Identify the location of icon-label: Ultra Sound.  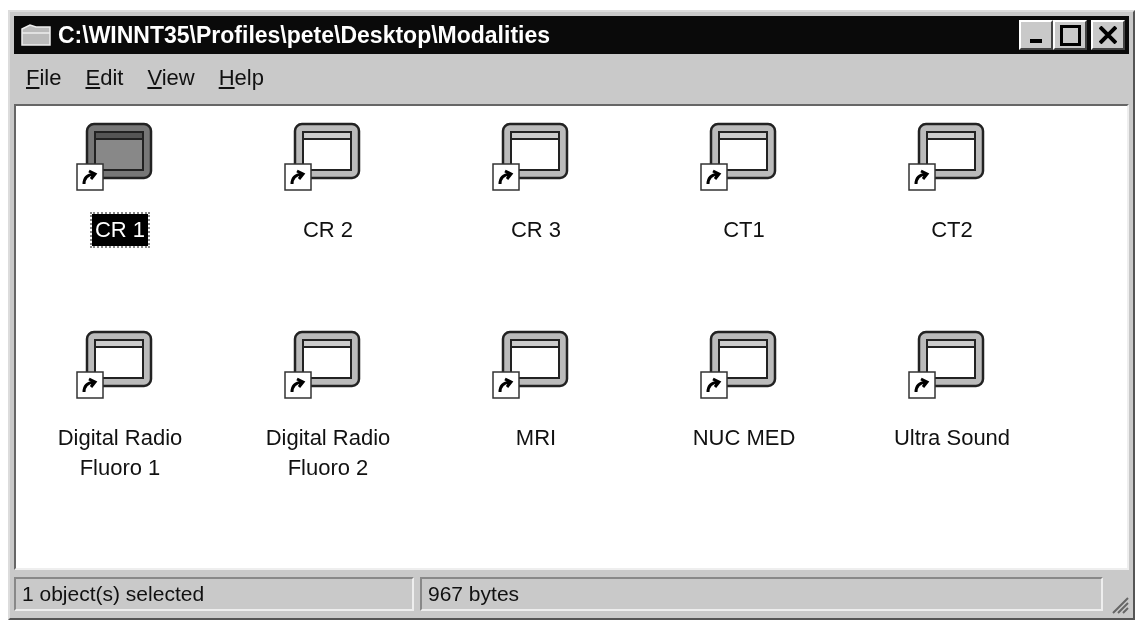
(952, 438).